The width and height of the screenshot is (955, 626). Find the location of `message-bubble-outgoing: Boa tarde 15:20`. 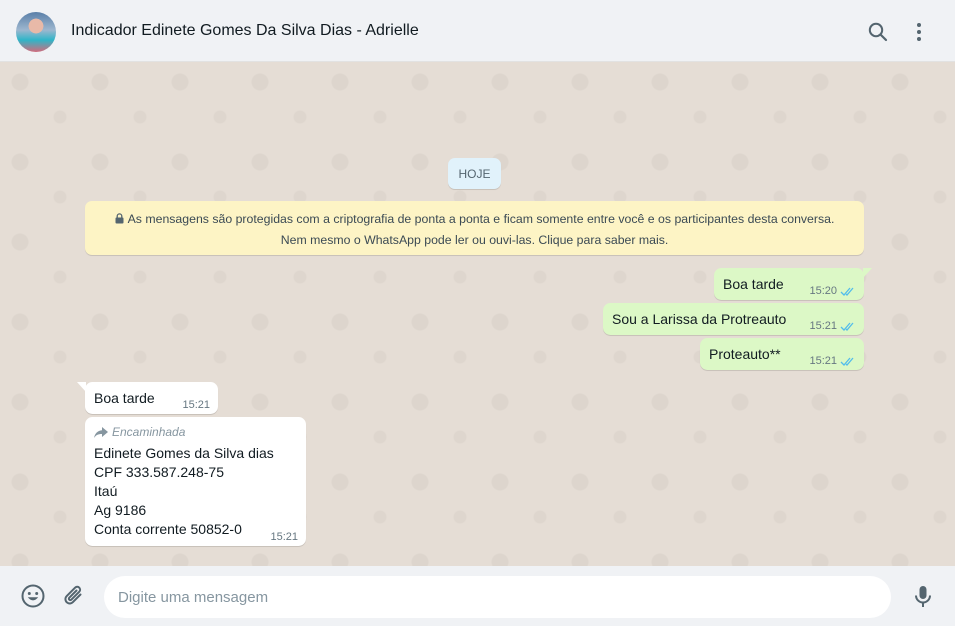

message-bubble-outgoing: Boa tarde 15:20 is located at coordinates (793, 284).